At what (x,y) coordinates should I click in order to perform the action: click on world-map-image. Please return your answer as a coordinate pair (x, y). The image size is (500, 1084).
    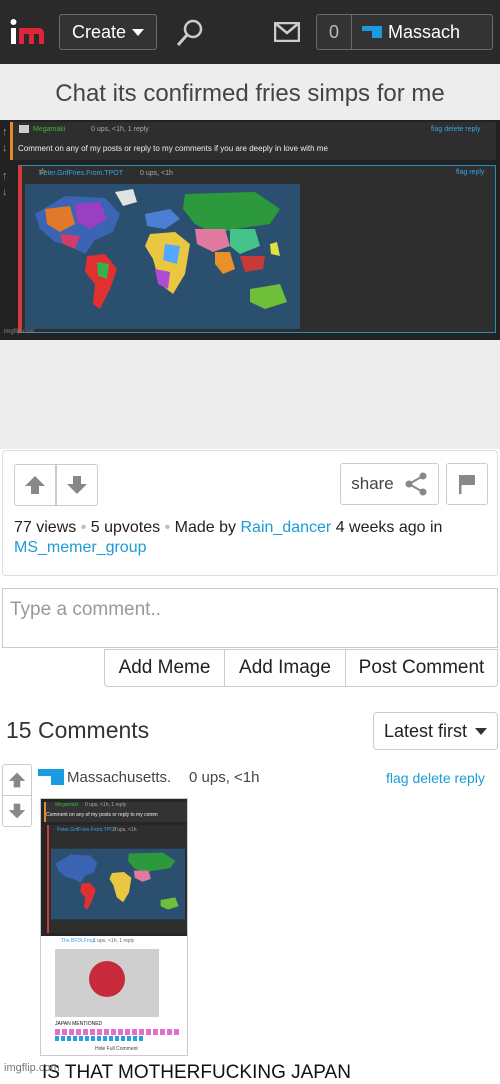
    Looking at the image, I should click on (162, 256).